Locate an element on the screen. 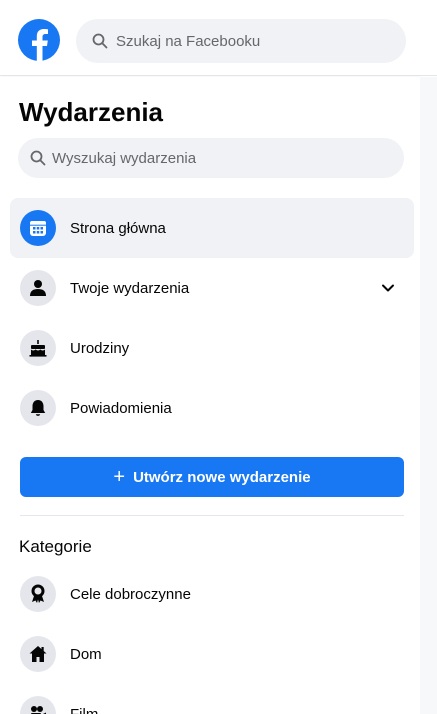  facebook-search-input: Szukaj na Facebooku is located at coordinates (241, 41).